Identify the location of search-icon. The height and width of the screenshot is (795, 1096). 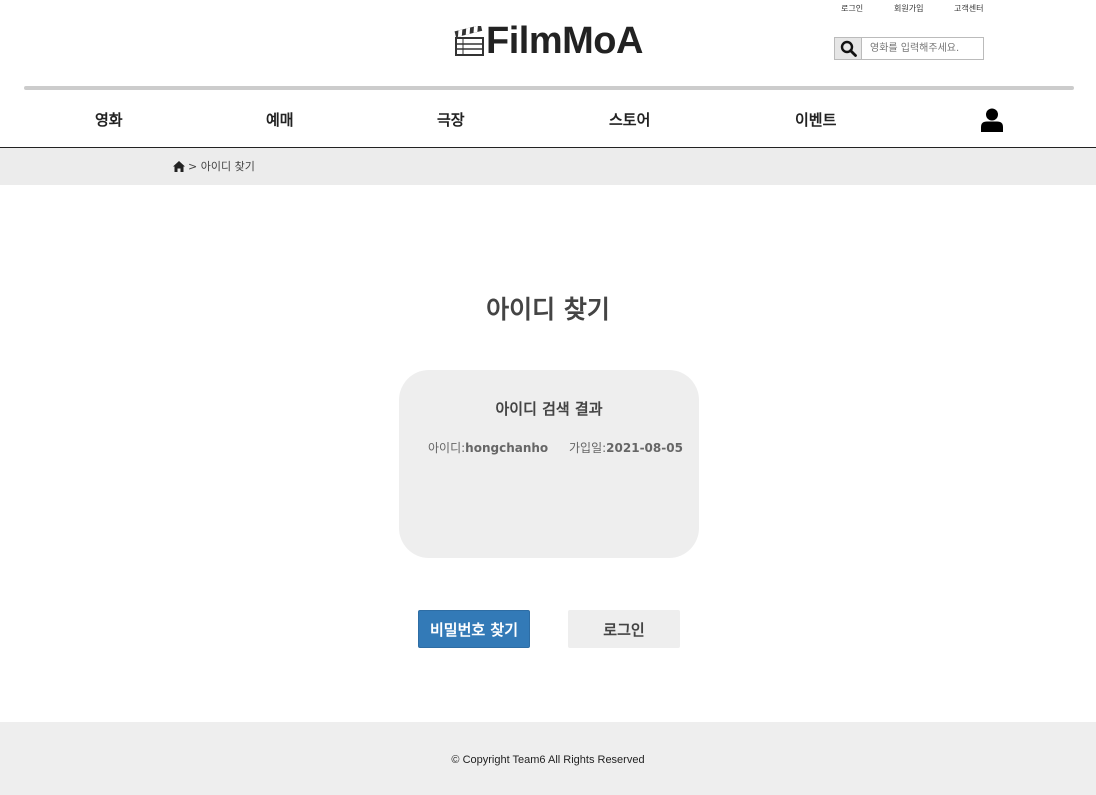
(848, 48).